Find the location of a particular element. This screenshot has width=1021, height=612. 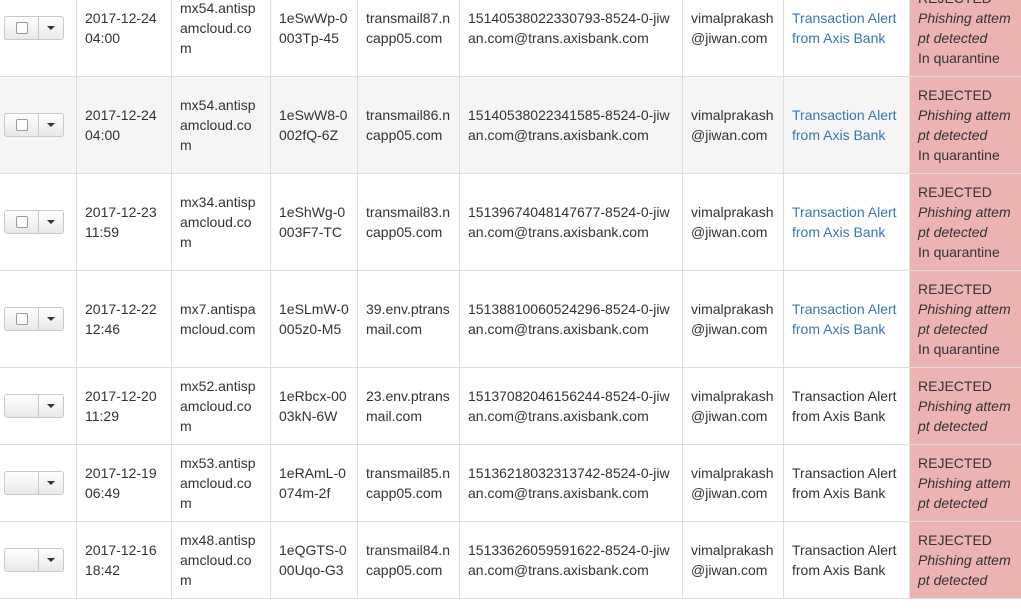

relay-cell: transmail84.ncapp05.com is located at coordinates (408, 560).